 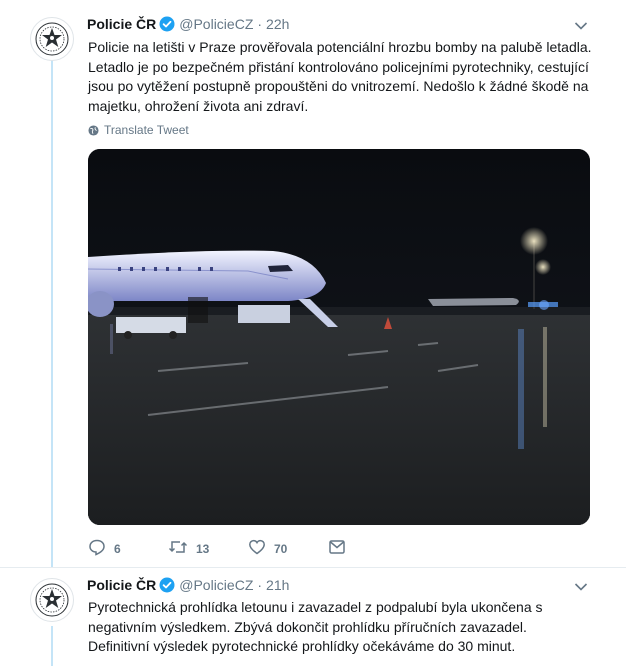 I want to click on globe-icon, so click(x=93, y=130).